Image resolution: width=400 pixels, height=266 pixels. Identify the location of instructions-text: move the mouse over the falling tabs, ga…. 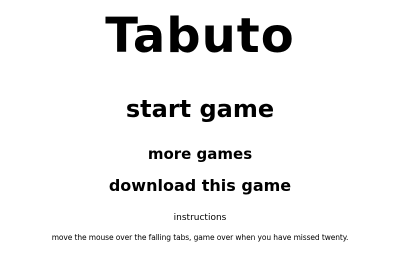
(200, 237).